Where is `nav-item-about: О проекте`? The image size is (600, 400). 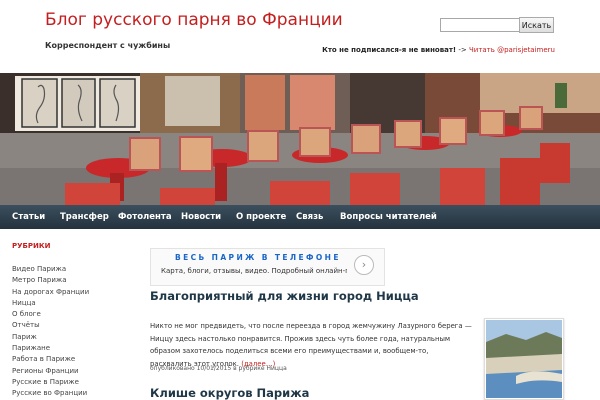 nav-item-about: О проекте is located at coordinates (261, 217).